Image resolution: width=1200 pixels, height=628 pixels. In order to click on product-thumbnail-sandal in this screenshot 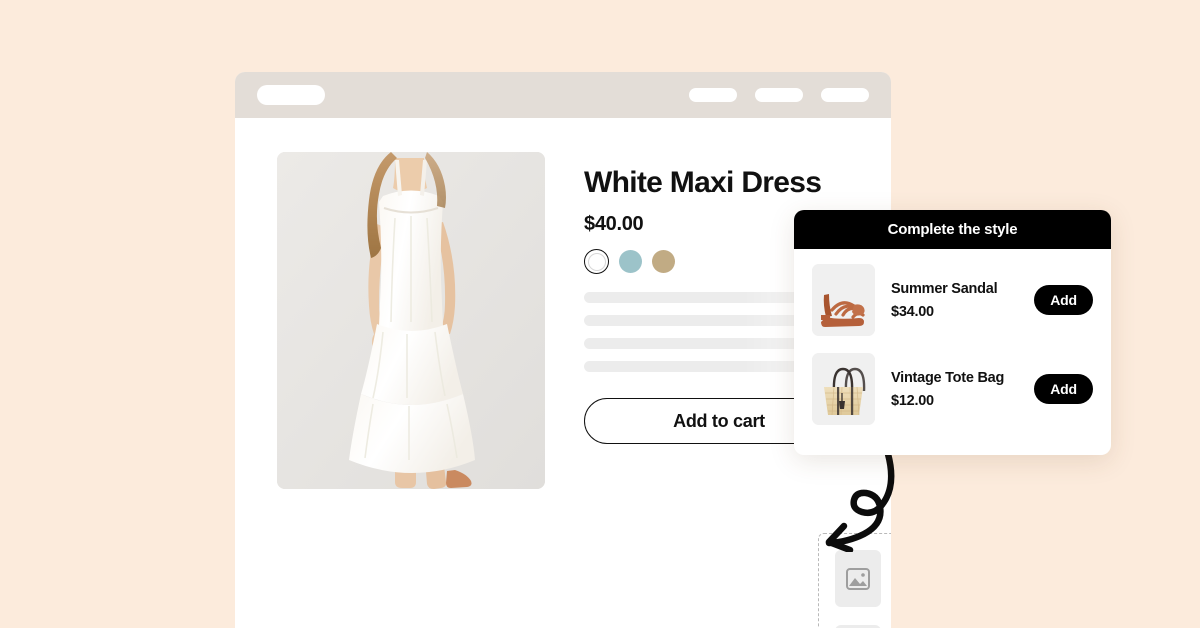, I will do `click(843, 300)`.